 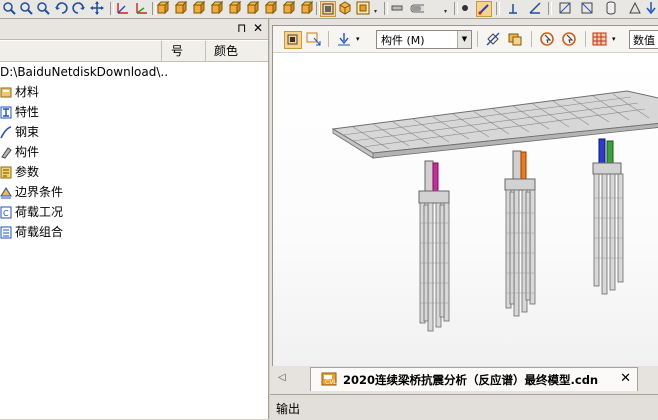 I want to click on value-display-label: 数值, so click(x=644, y=40).